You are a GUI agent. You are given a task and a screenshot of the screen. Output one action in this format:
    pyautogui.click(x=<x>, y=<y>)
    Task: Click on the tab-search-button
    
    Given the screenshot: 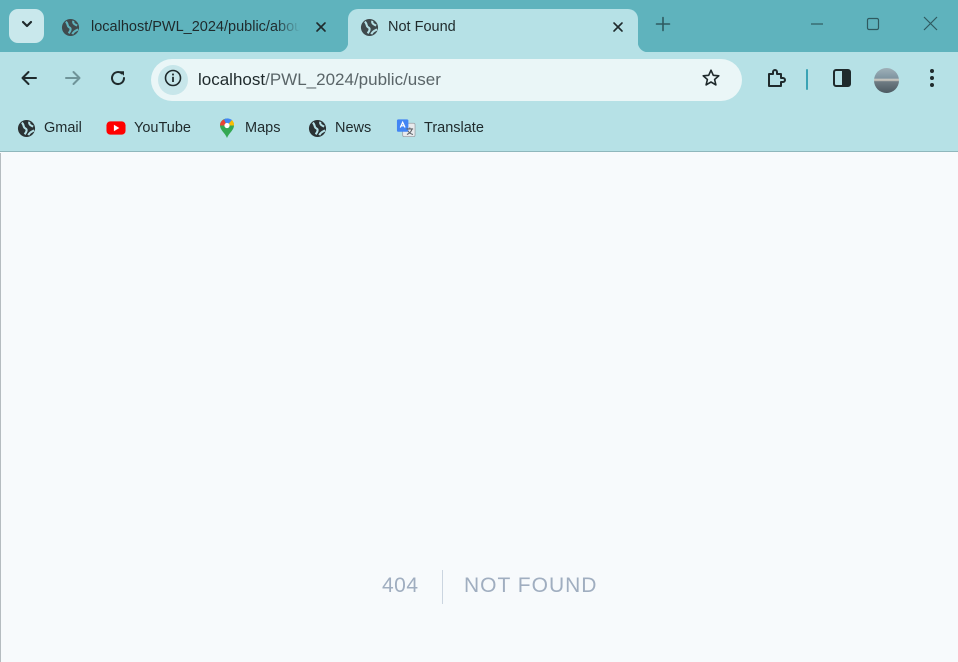 What is the action you would take?
    pyautogui.click(x=26, y=26)
    